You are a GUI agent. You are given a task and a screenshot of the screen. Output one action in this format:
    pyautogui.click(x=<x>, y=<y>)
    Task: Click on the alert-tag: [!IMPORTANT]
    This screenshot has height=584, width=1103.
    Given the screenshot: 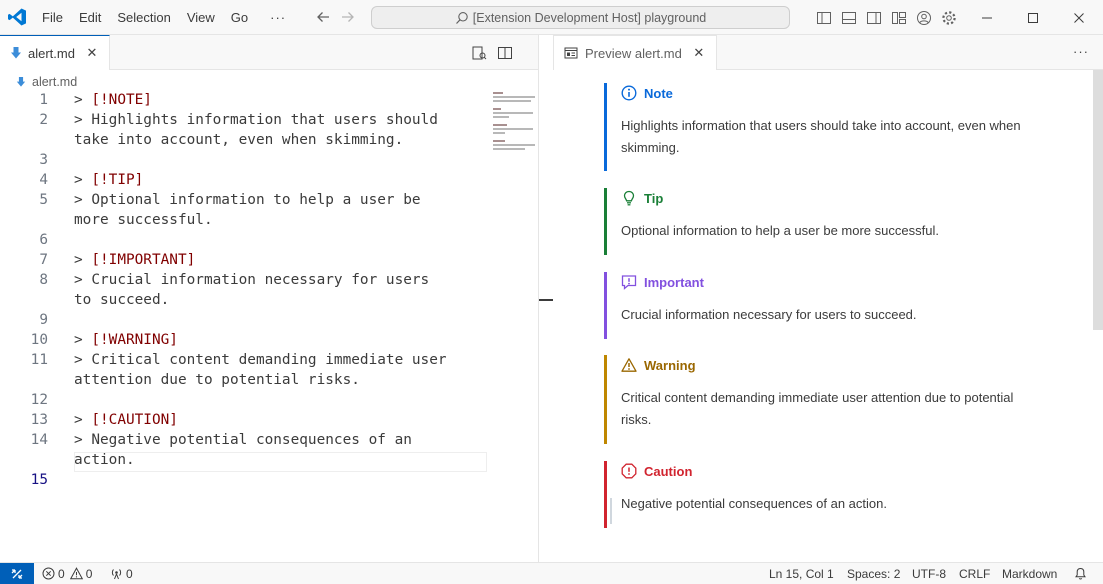 What is the action you would take?
    pyautogui.click(x=143, y=260)
    